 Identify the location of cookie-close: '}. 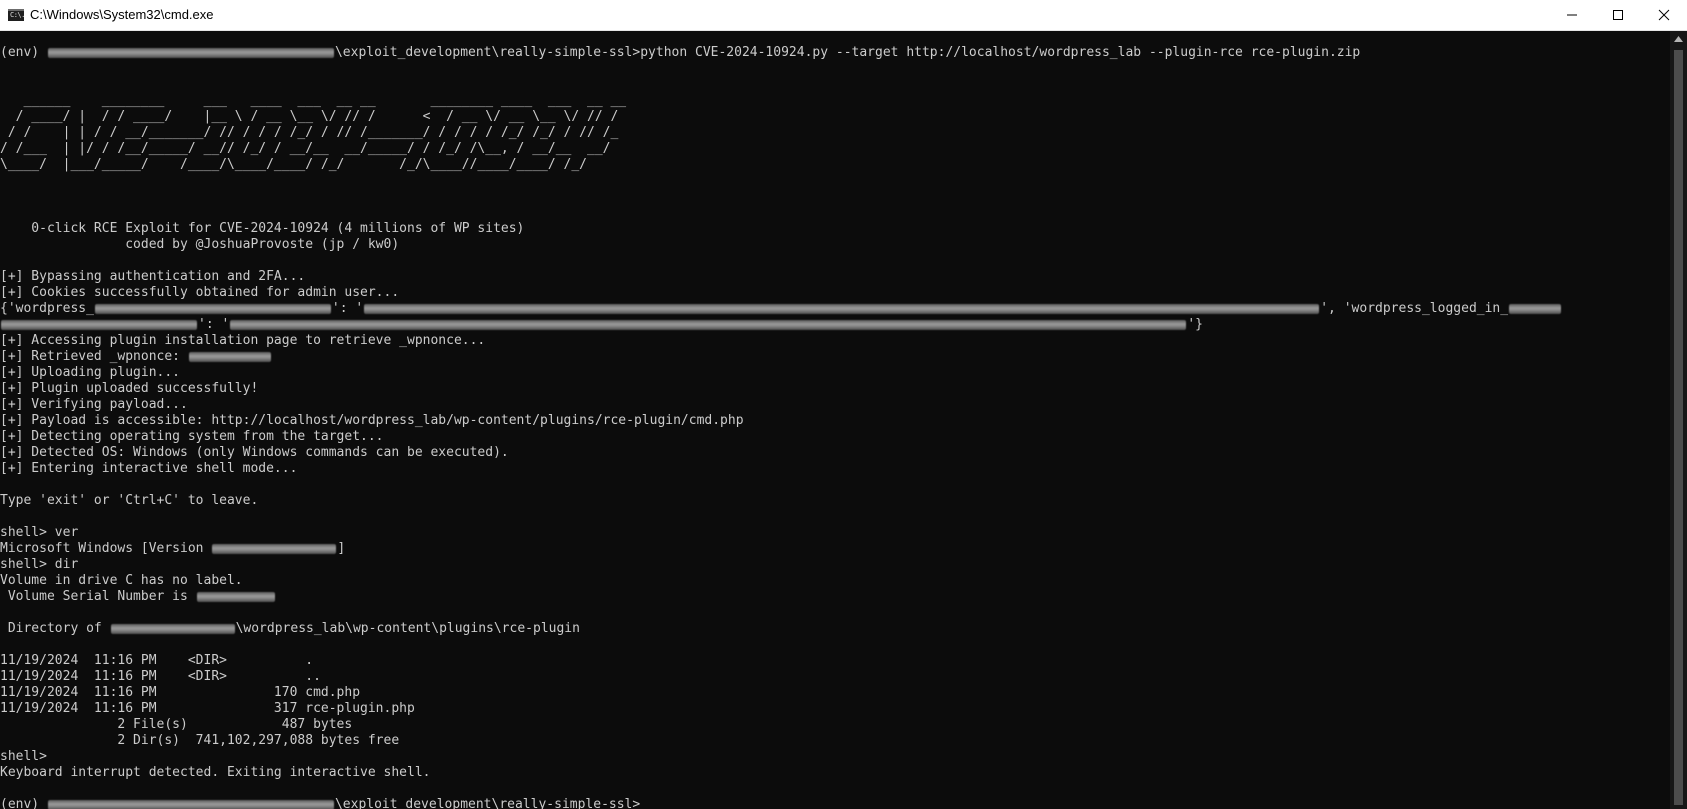
(1195, 324).